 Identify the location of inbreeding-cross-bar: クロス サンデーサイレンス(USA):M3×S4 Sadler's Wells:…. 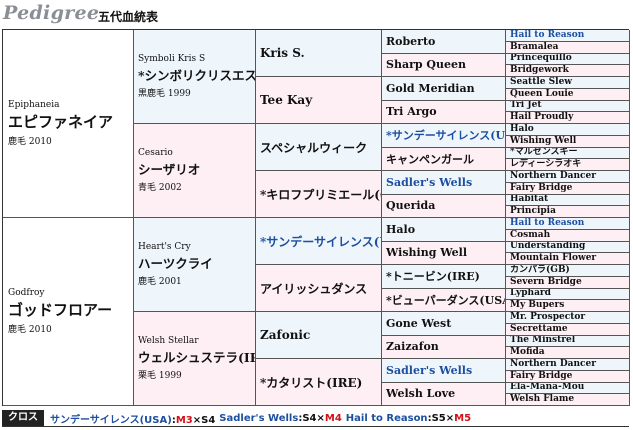
(315, 418).